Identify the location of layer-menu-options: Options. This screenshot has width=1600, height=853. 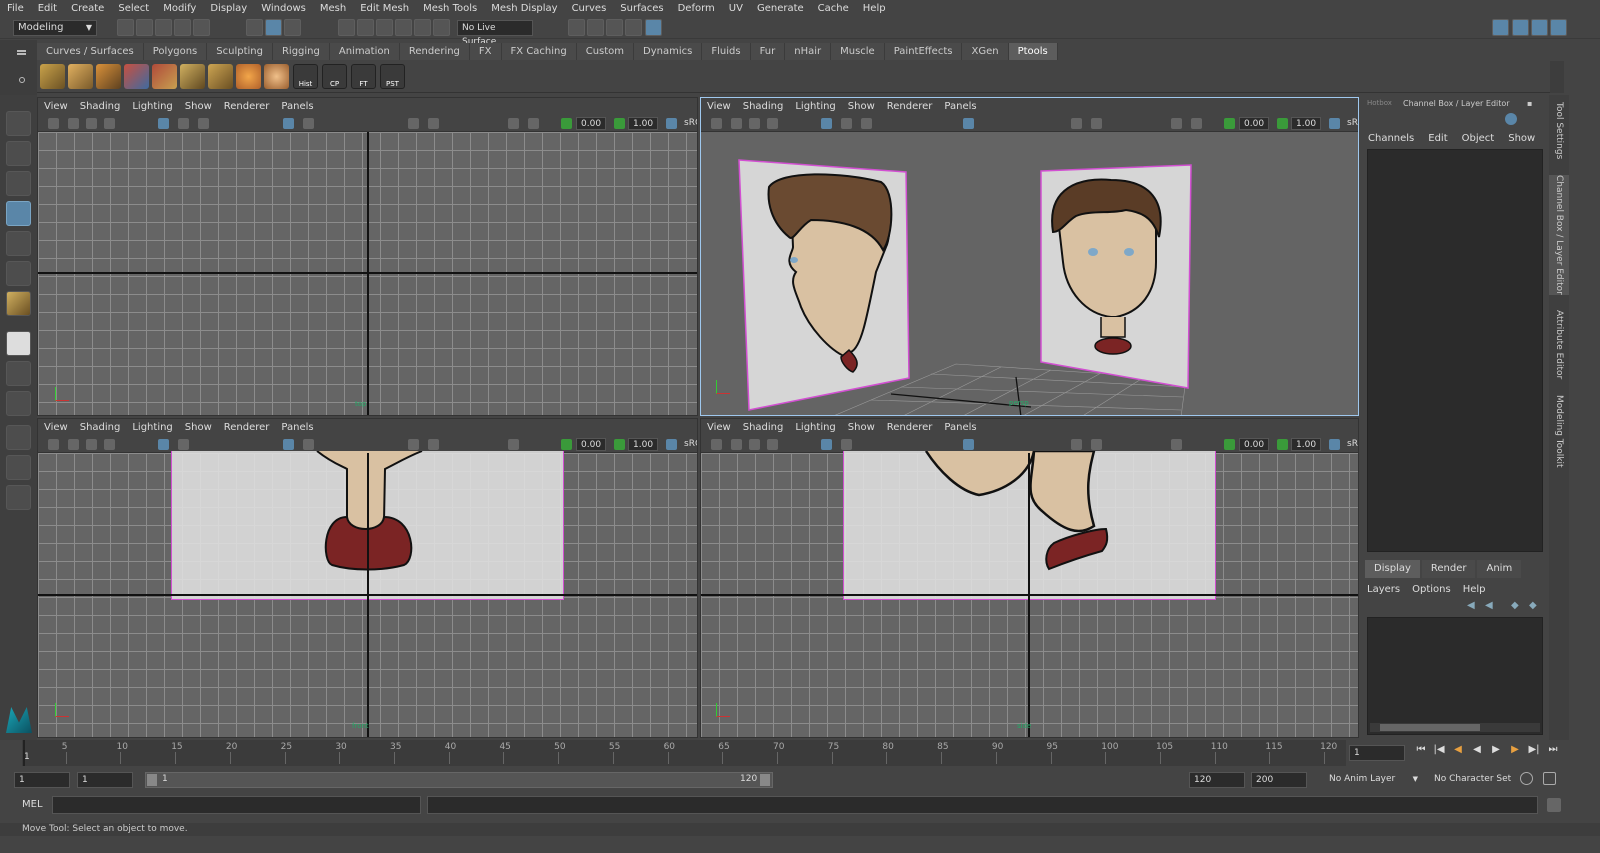
(1431, 589).